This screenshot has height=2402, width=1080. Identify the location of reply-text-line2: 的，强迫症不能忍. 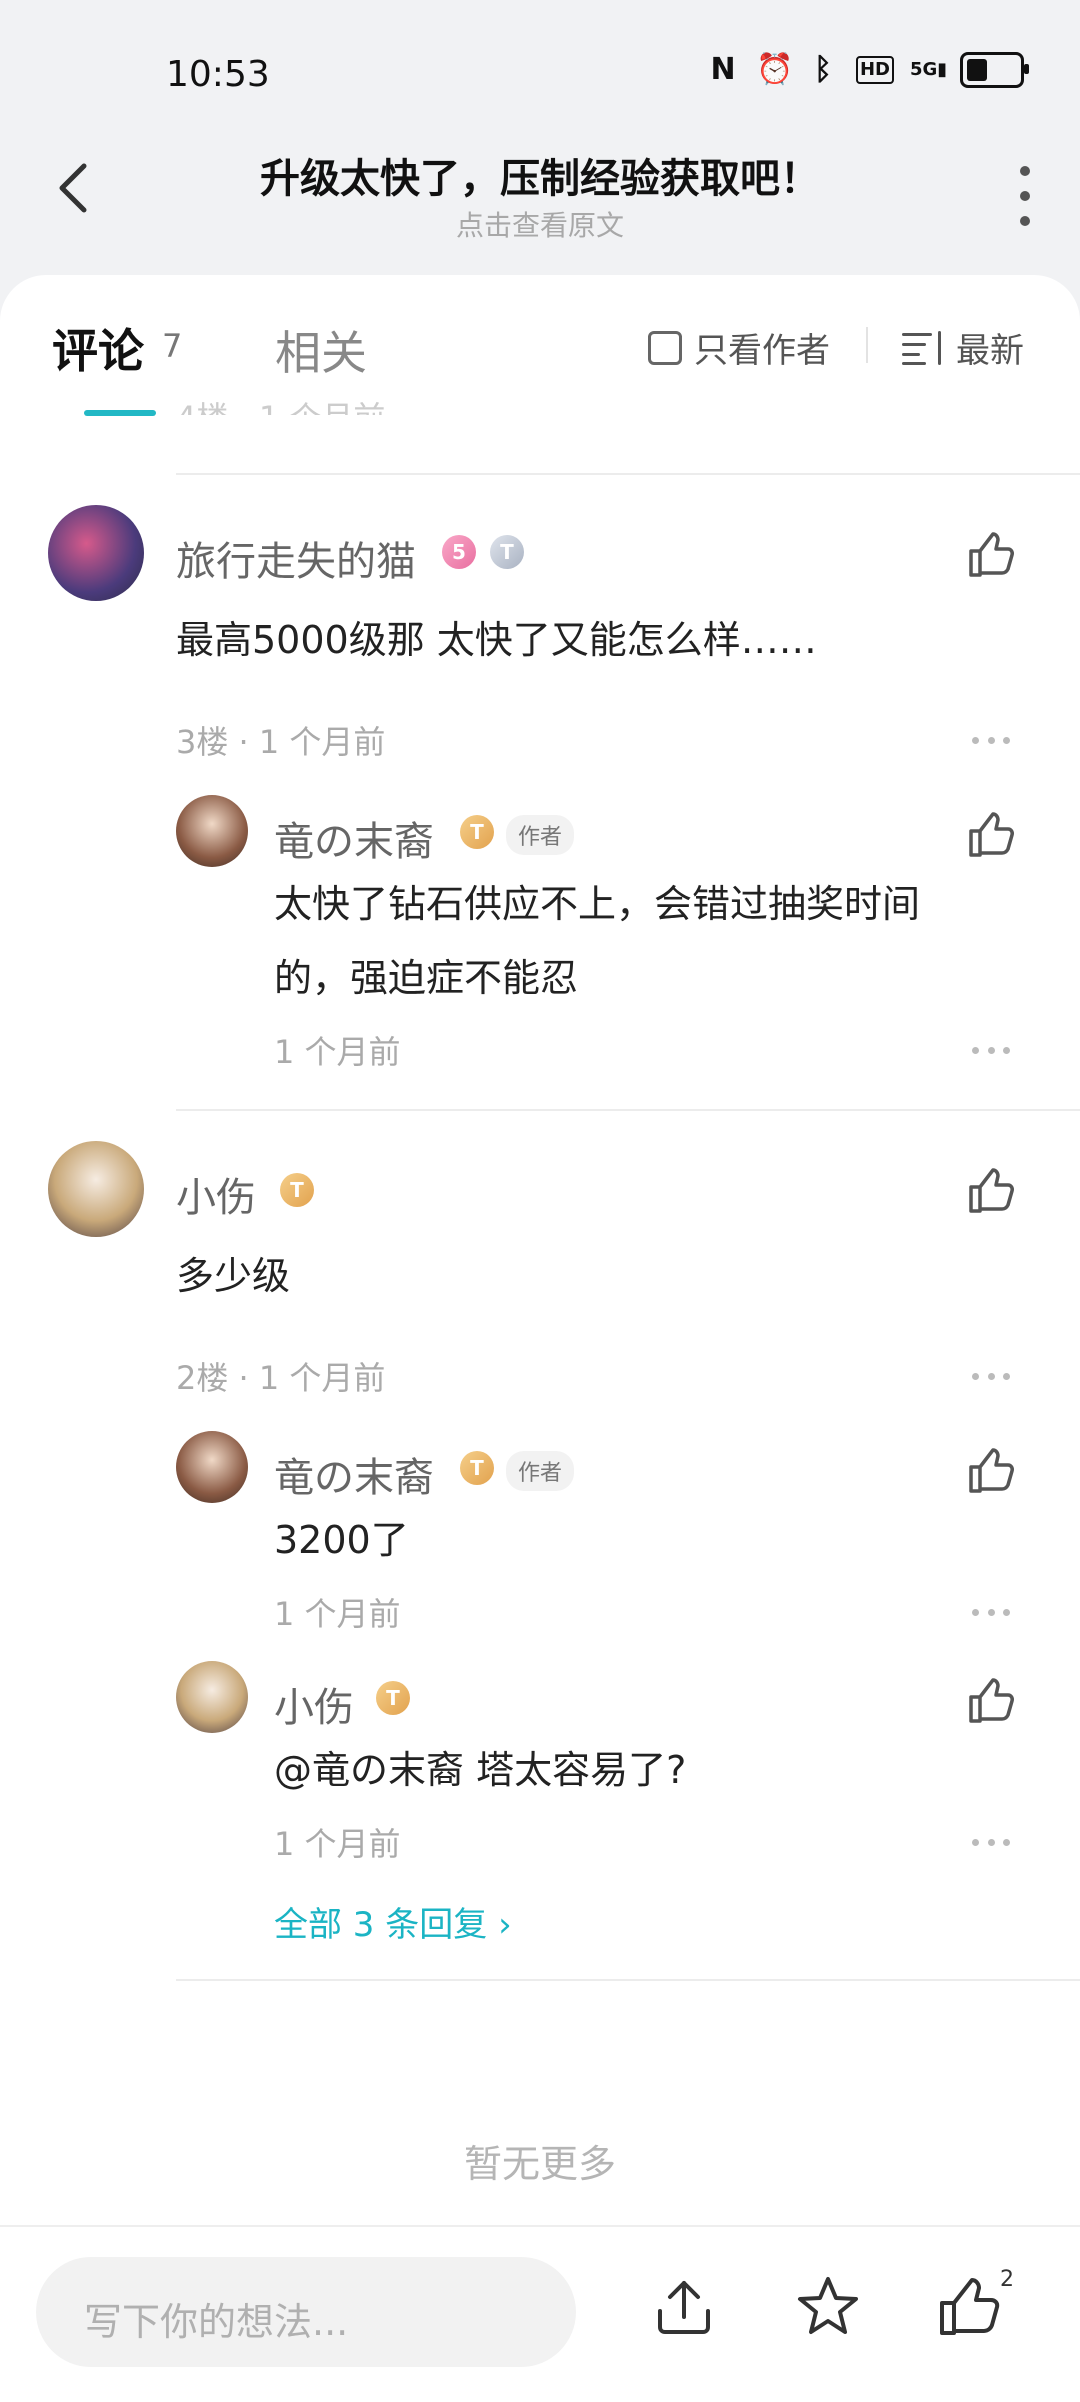
(426, 978).